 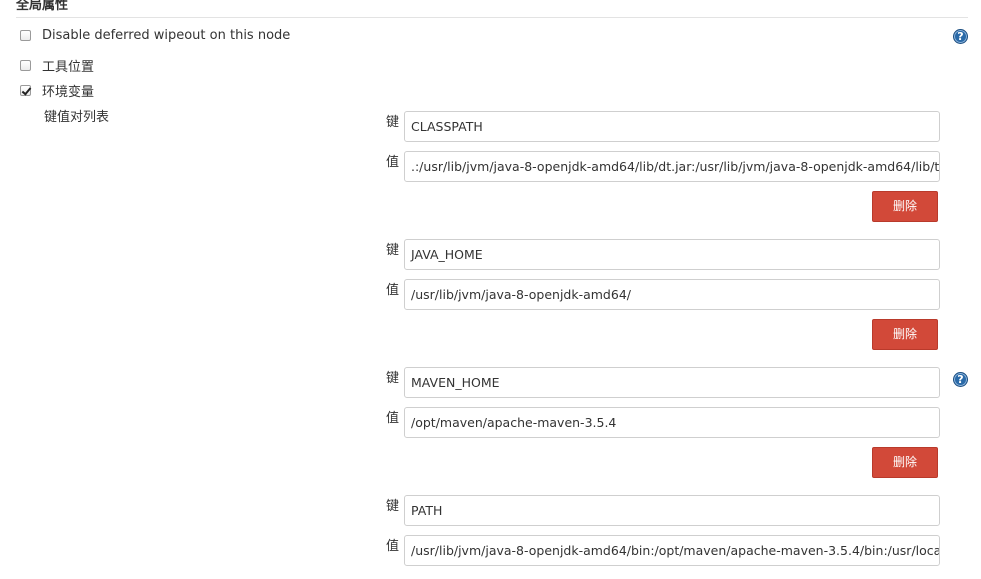 What do you see at coordinates (77, 117) in the screenshot?
I see `key-value-list-label: 键值对列表` at bounding box center [77, 117].